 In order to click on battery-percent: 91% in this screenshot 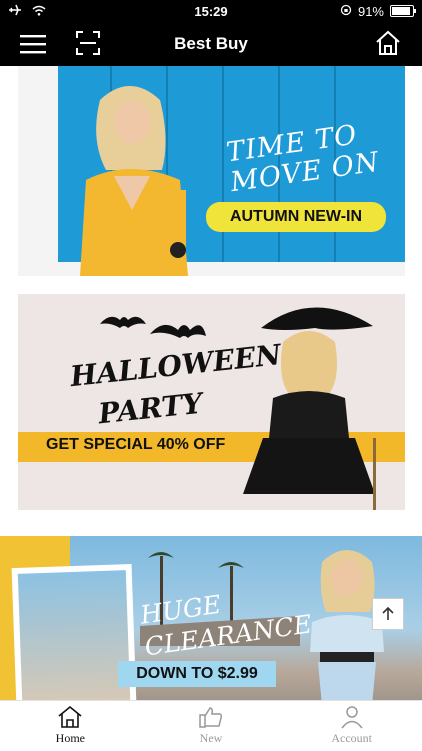, I will do `click(370, 11)`.